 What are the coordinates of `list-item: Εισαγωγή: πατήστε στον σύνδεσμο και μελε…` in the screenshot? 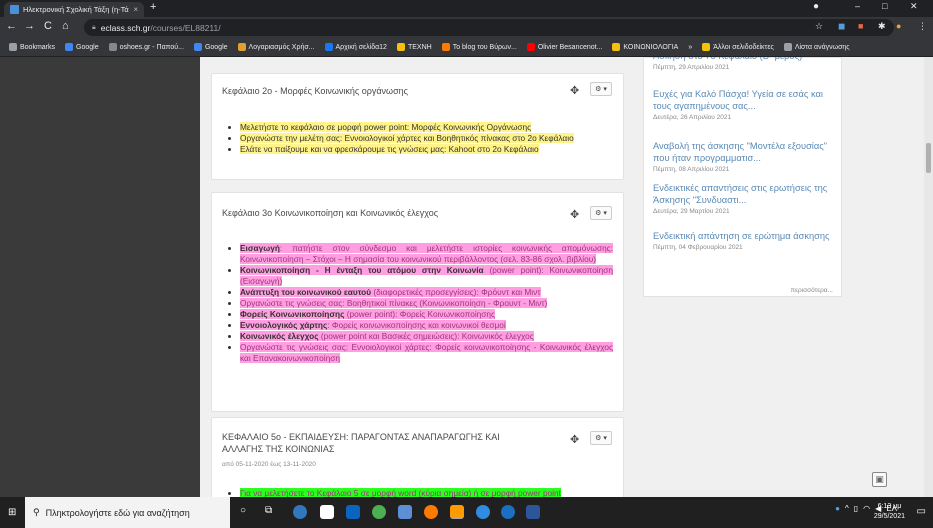 It's located at (426, 254).